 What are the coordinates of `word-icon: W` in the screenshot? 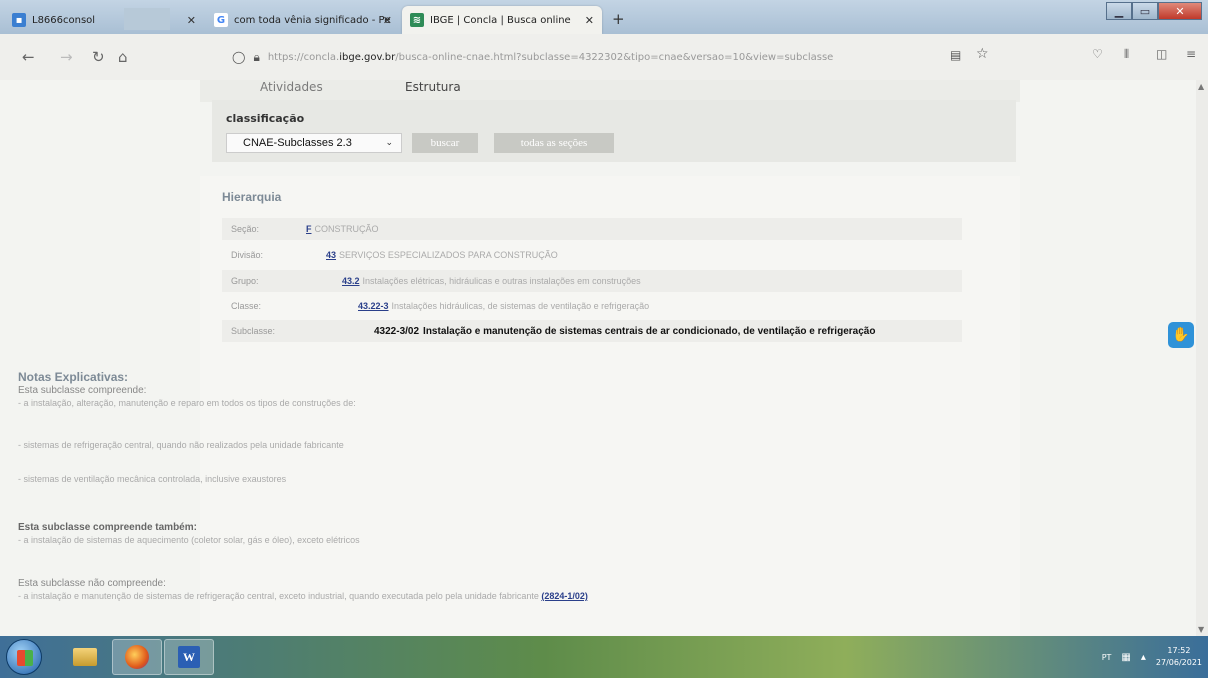 It's located at (189, 657).